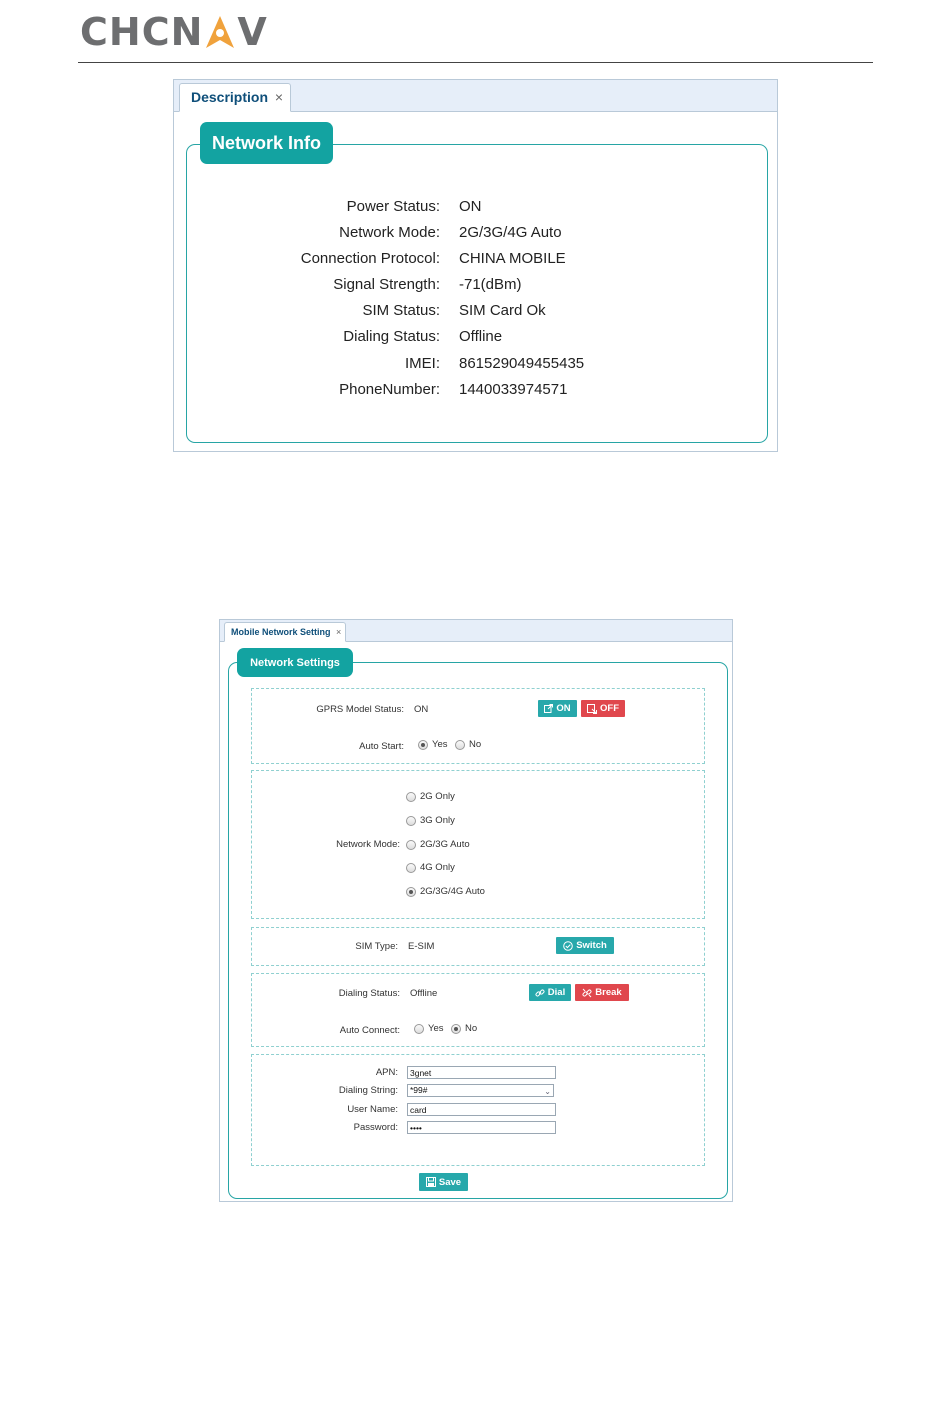 The height and width of the screenshot is (1419, 950). I want to click on network-mode-option-3g: 3G Only, so click(430, 820).